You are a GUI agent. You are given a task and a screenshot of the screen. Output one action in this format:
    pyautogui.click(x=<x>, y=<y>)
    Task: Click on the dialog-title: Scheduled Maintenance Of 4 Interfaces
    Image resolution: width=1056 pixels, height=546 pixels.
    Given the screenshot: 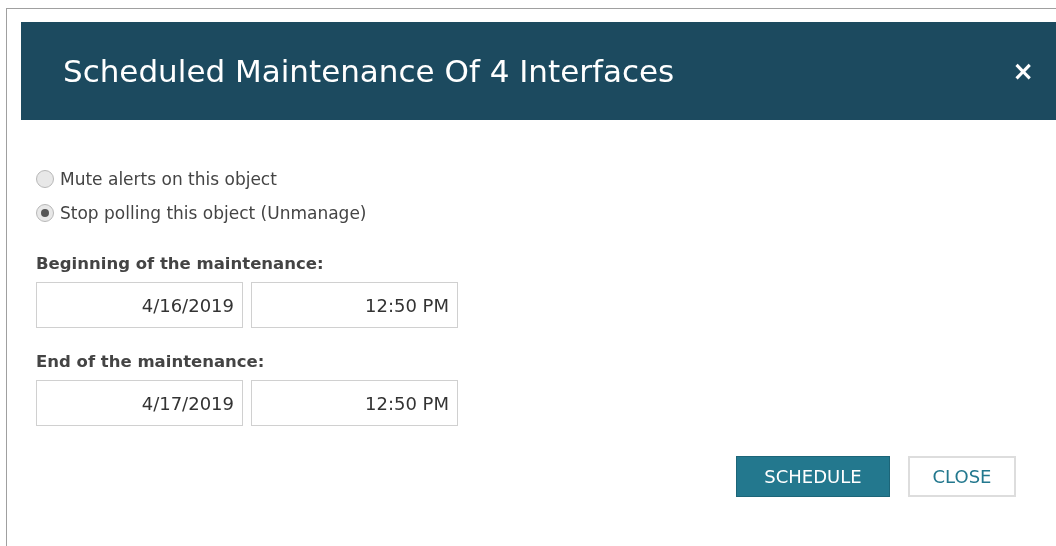 What is the action you would take?
    pyautogui.click(x=369, y=71)
    